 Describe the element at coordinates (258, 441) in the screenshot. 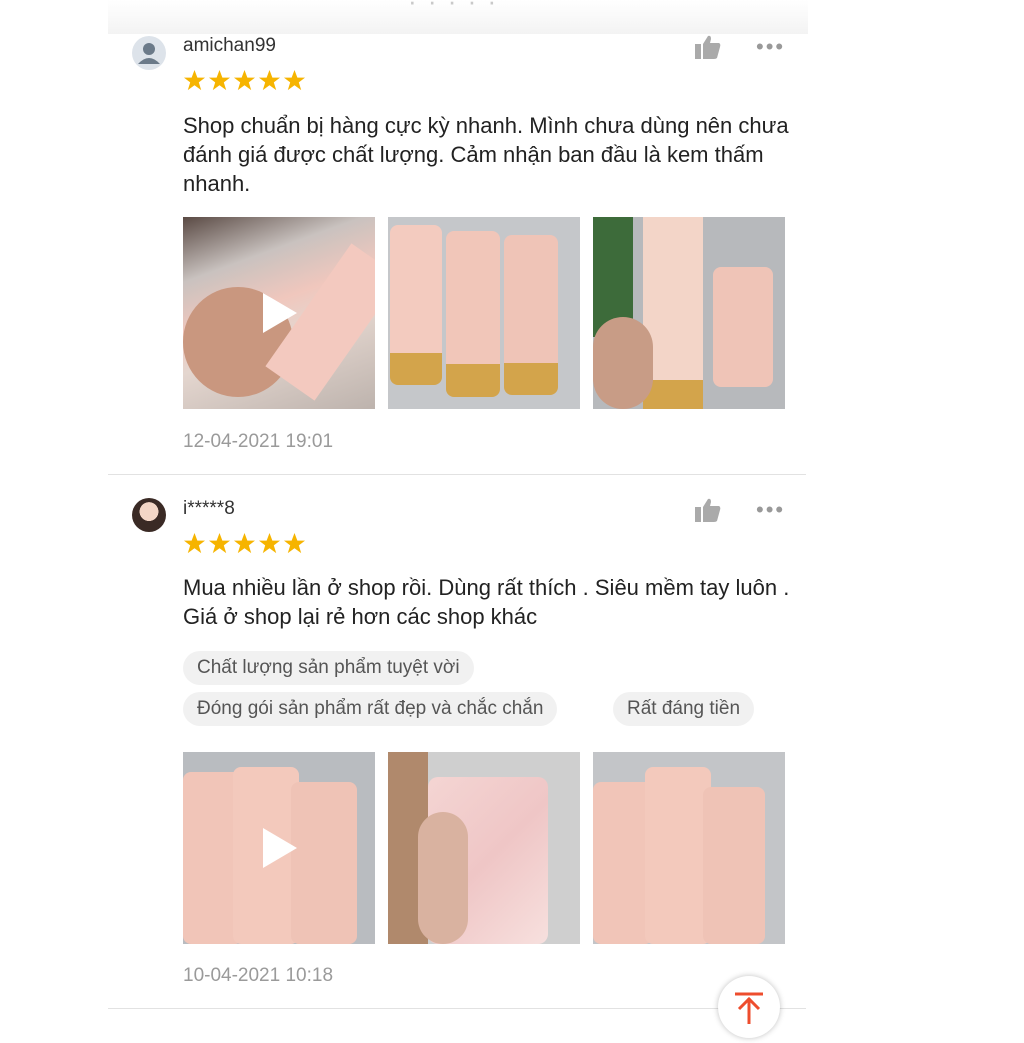

I see `review-date: 12-04-2021 19:01` at that location.